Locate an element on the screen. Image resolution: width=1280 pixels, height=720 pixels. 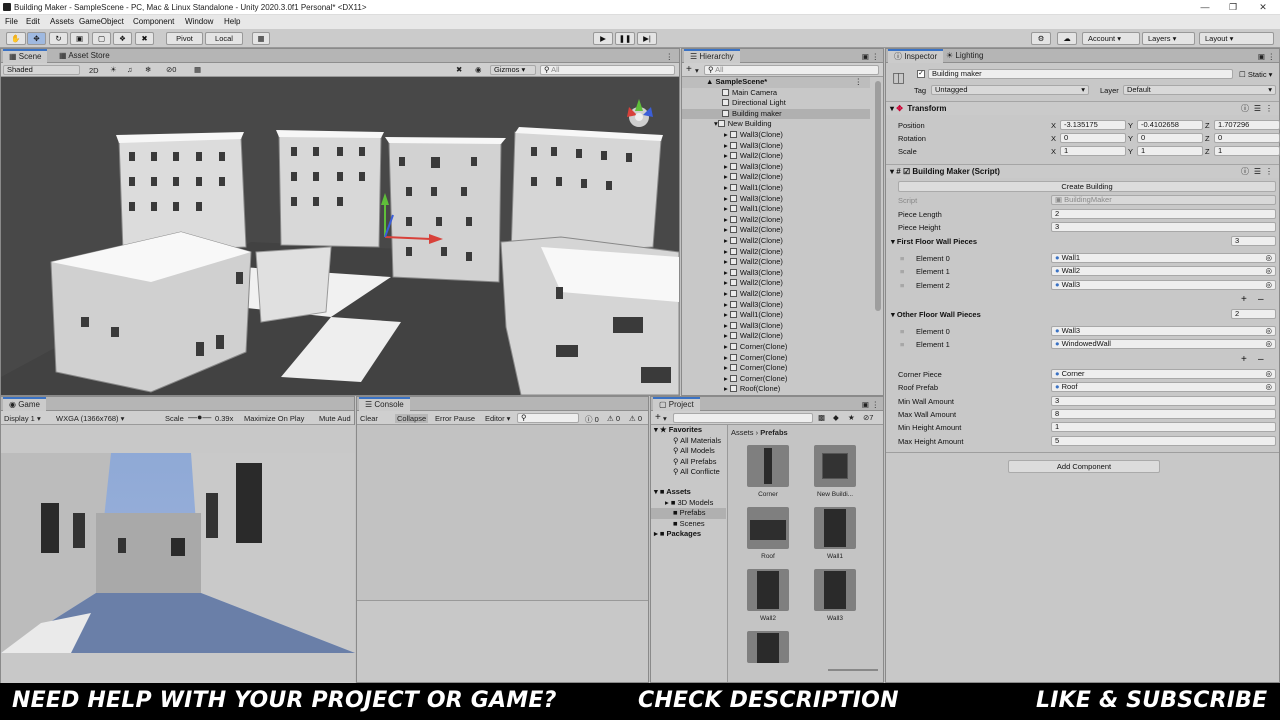
hierarchy-item-building-maker: Building maker is located at coordinates (776, 114).